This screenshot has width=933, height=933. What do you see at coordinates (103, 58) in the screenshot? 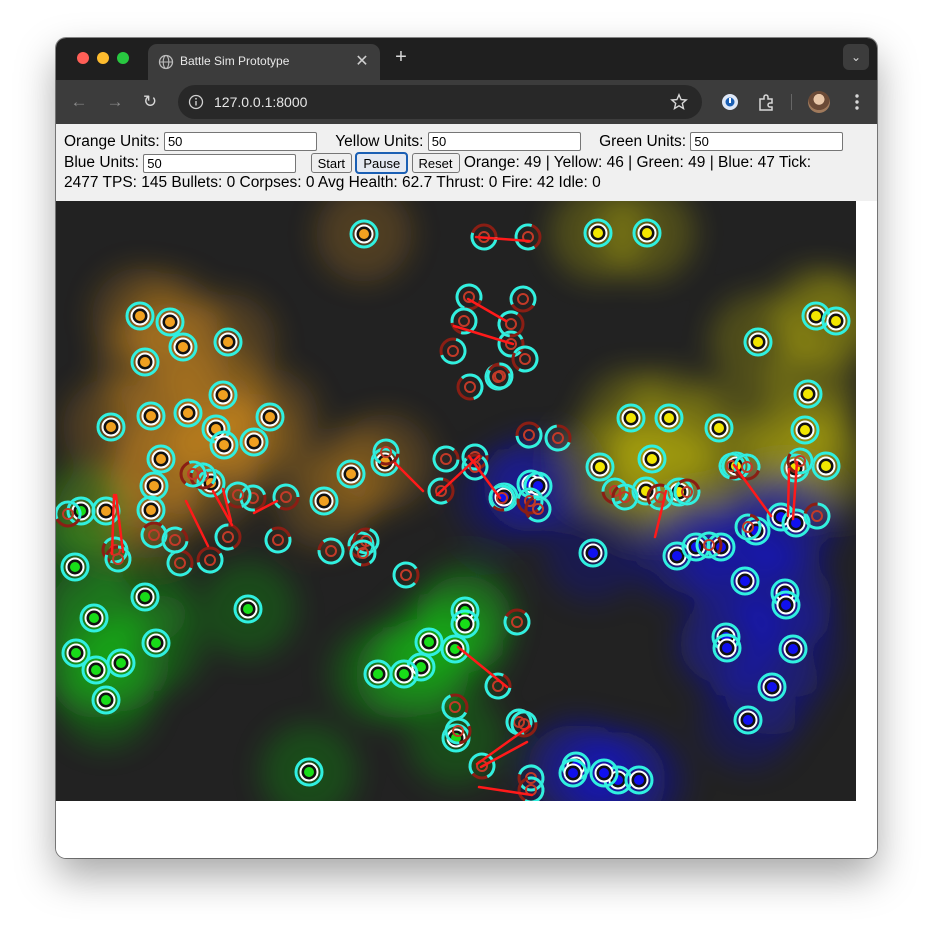
I see `minimize-window-button` at bounding box center [103, 58].